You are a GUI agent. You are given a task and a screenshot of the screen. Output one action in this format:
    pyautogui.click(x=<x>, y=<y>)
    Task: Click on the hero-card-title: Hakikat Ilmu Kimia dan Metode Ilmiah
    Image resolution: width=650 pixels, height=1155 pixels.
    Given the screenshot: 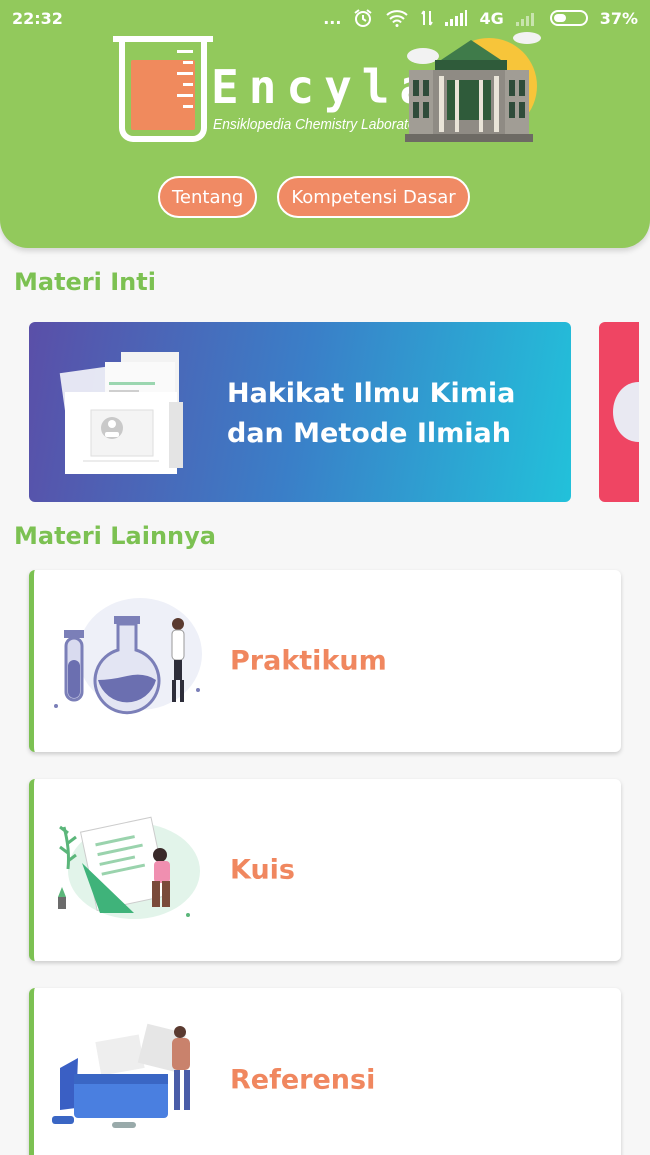 What is the action you would take?
    pyautogui.click(x=371, y=413)
    